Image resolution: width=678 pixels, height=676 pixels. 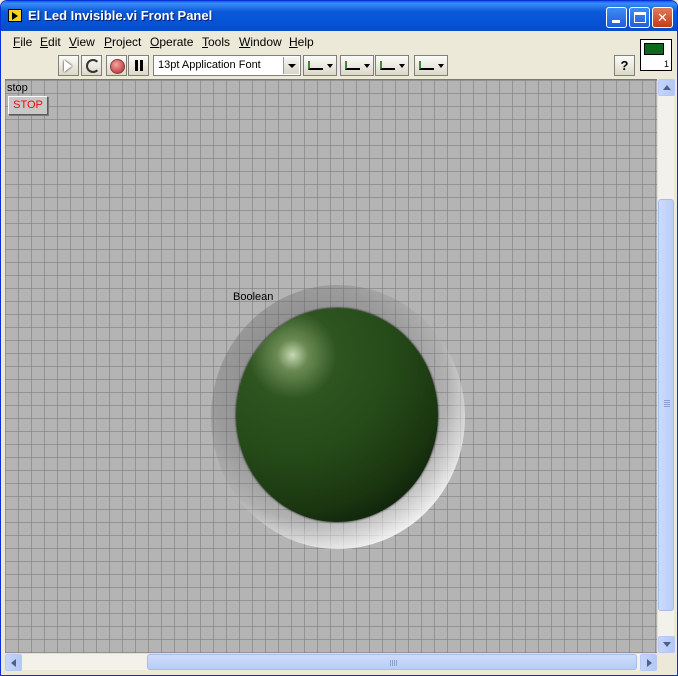 I want to click on vi-connector-icon: 1, so click(x=656, y=55).